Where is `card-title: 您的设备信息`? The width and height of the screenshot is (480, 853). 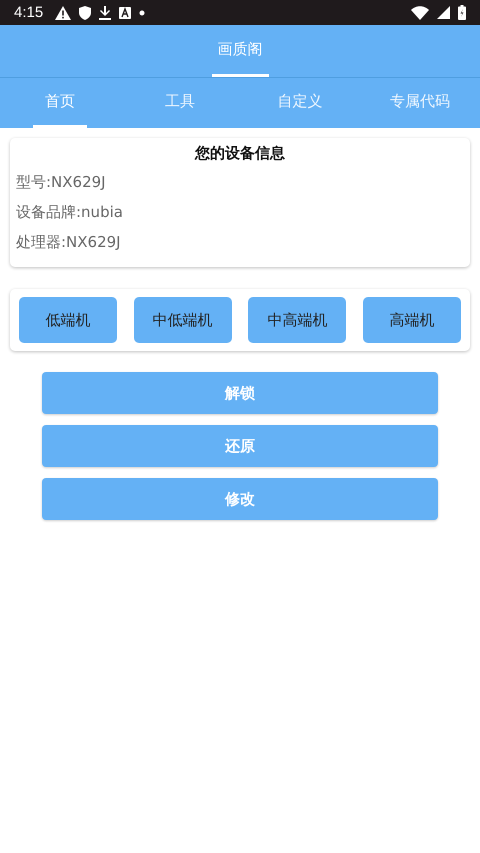
card-title: 您的设备信息 is located at coordinates (240, 153).